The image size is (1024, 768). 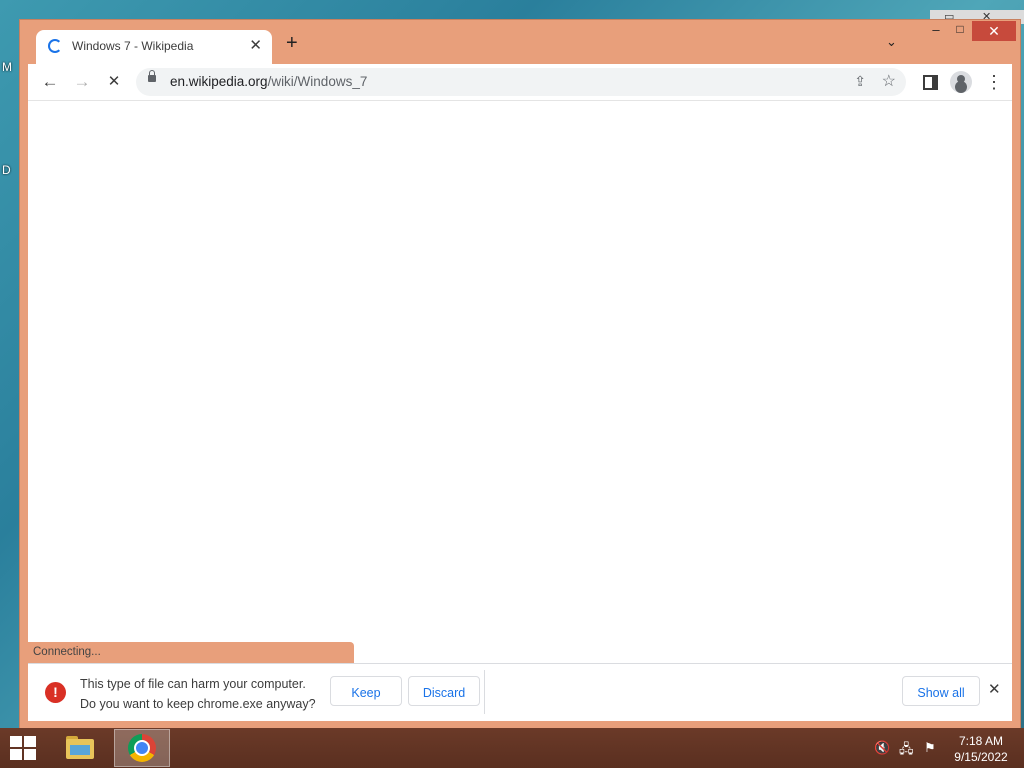 What do you see at coordinates (444, 691) in the screenshot?
I see `discard-button: Discard` at bounding box center [444, 691].